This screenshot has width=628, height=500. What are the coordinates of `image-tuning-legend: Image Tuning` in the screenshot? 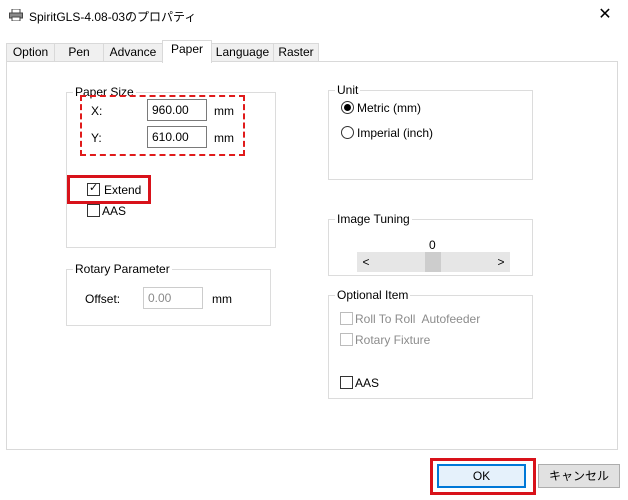 It's located at (373, 219).